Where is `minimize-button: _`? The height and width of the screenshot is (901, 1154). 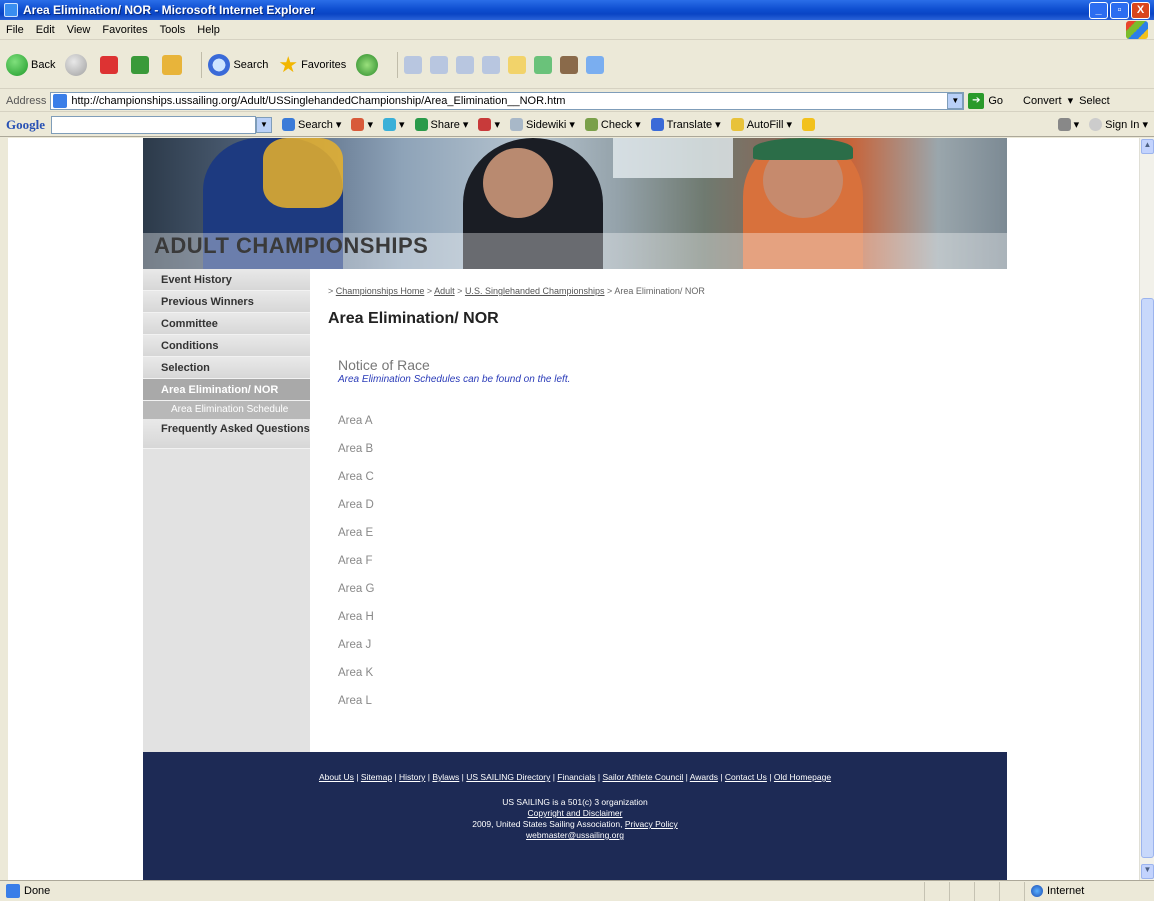 minimize-button: _ is located at coordinates (1098, 10).